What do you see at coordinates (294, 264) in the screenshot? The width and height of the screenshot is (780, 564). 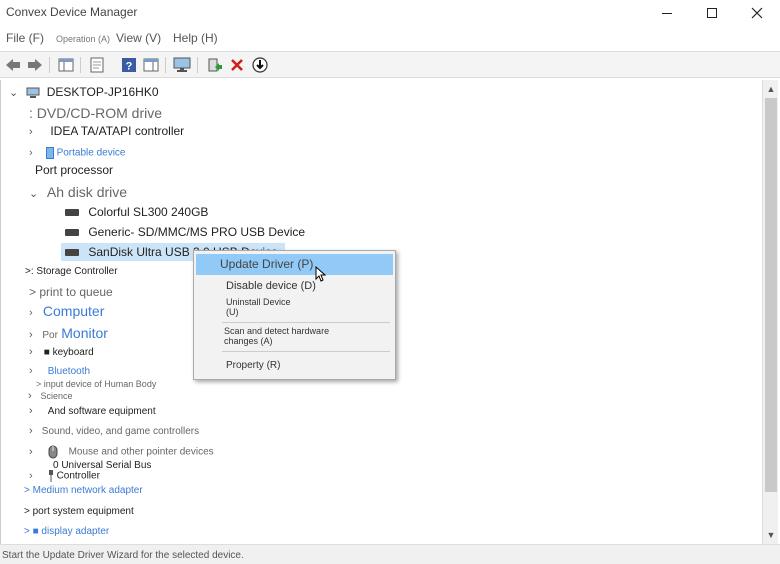 I see `menu-item-update-driver: Update Driver (P)` at bounding box center [294, 264].